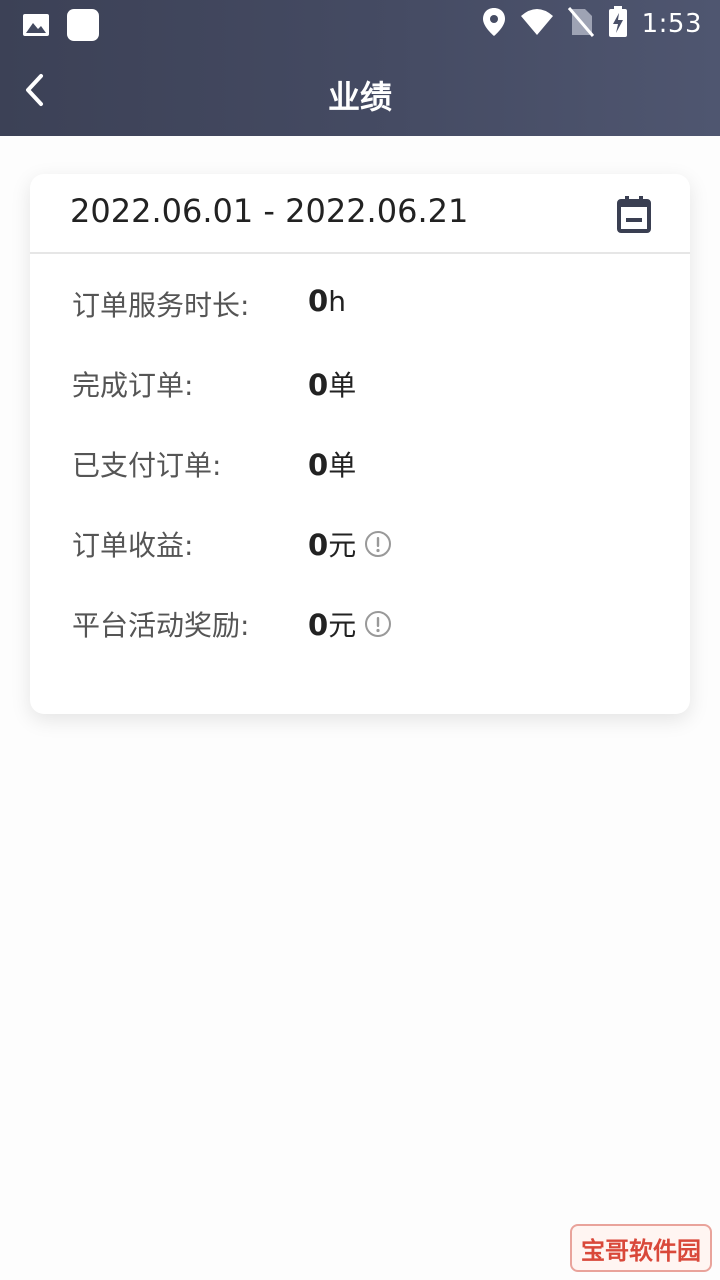 The height and width of the screenshot is (1280, 720). What do you see at coordinates (269, 211) in the screenshot?
I see `date-range-text: 2022.06.01 - 2022.06.21` at bounding box center [269, 211].